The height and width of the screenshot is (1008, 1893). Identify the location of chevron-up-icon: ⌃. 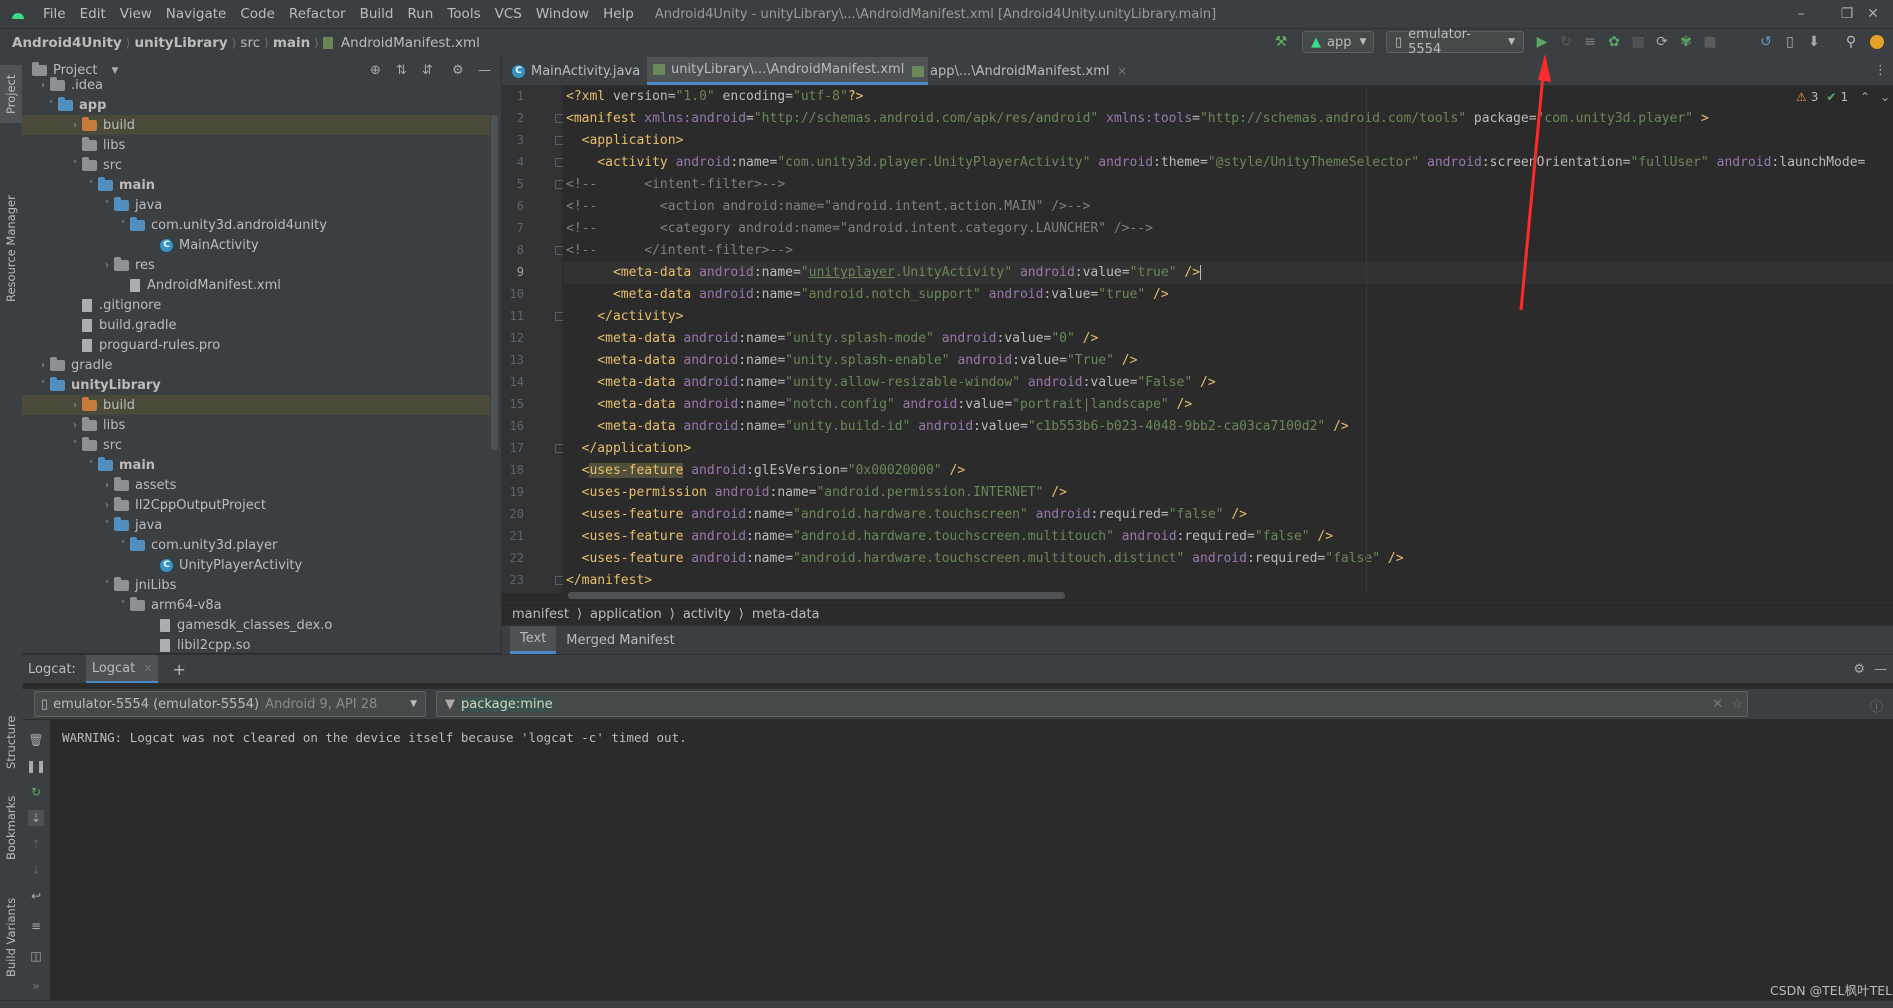
(1865, 97).